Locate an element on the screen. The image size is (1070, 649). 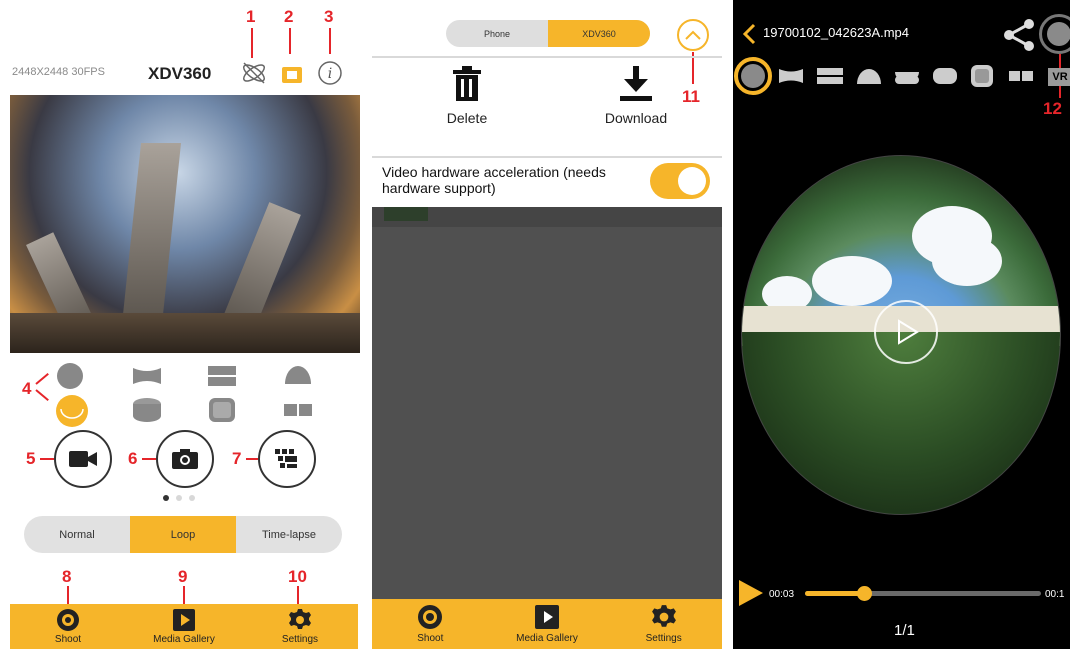
mode-loop: Loop is located at coordinates (183, 534).